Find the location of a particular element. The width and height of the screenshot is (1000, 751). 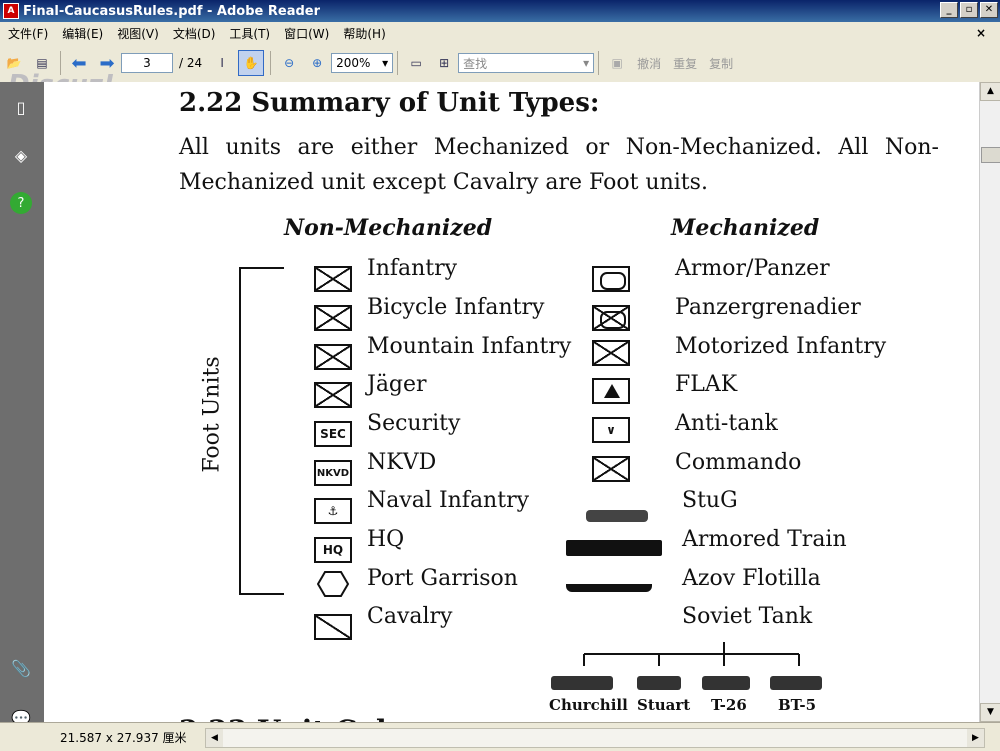

naval-infantry-icon-text: ⚓ is located at coordinates (333, 511).